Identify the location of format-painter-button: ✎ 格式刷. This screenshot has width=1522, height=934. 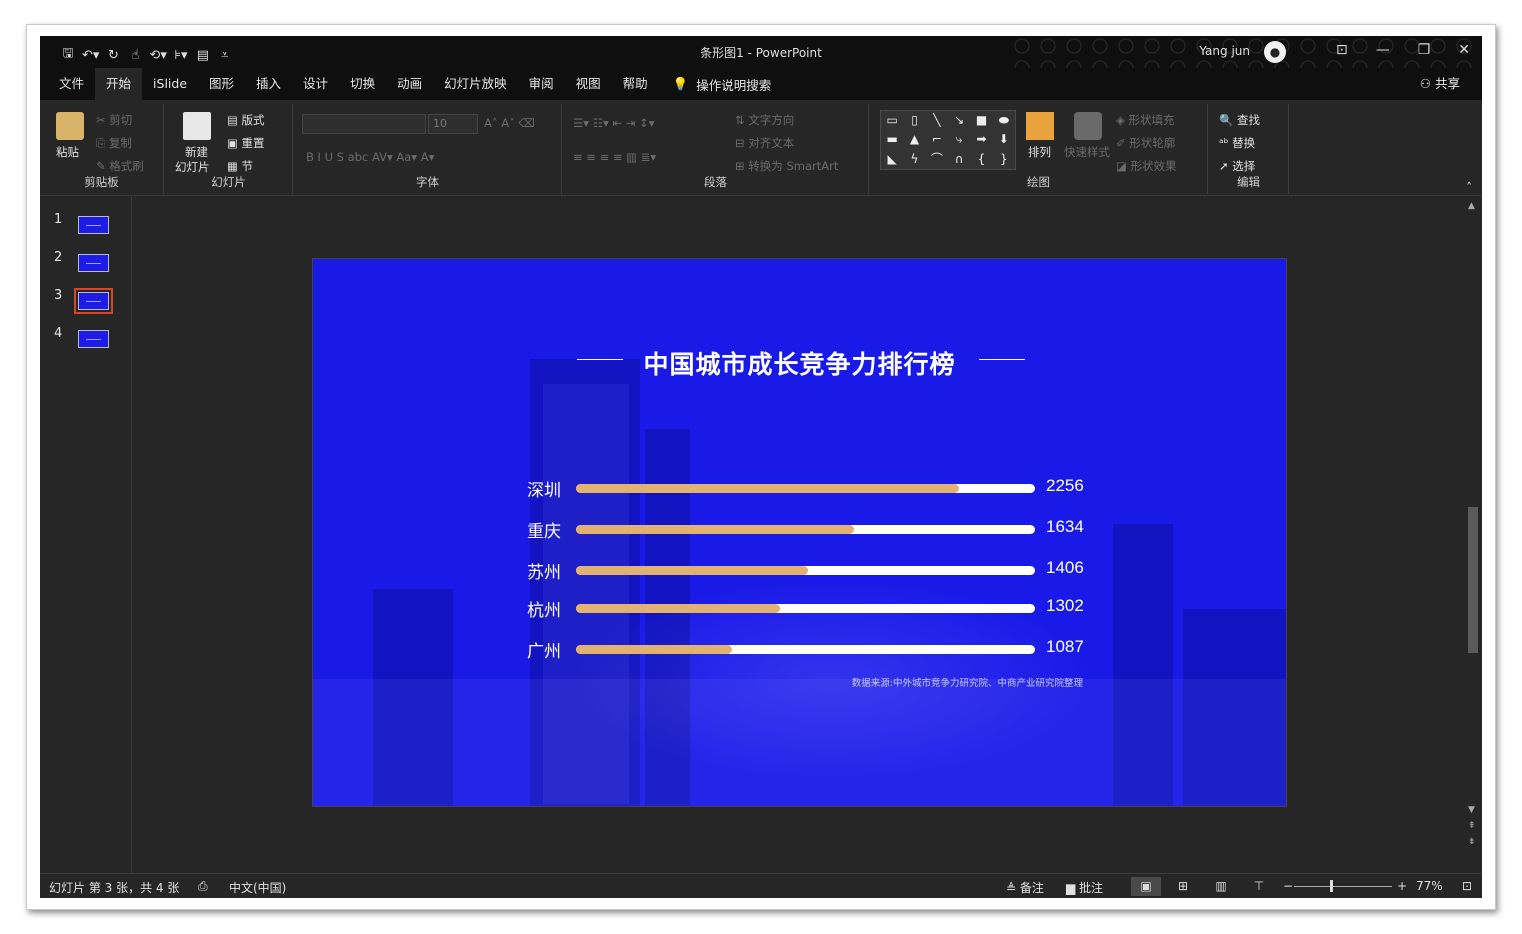
(120, 166).